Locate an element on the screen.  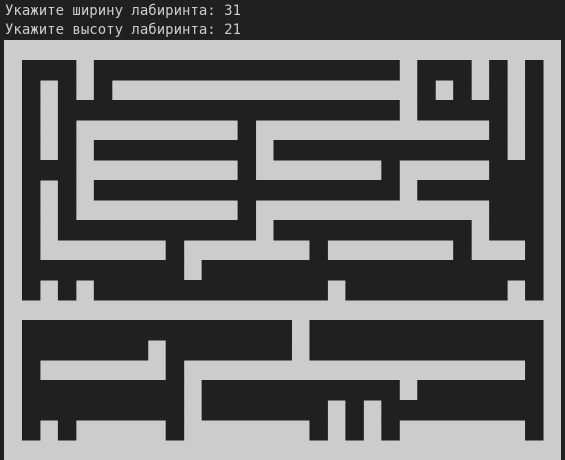
height-prompt-line: Укажите высоту лабиринта: 21 is located at coordinates (123, 30).